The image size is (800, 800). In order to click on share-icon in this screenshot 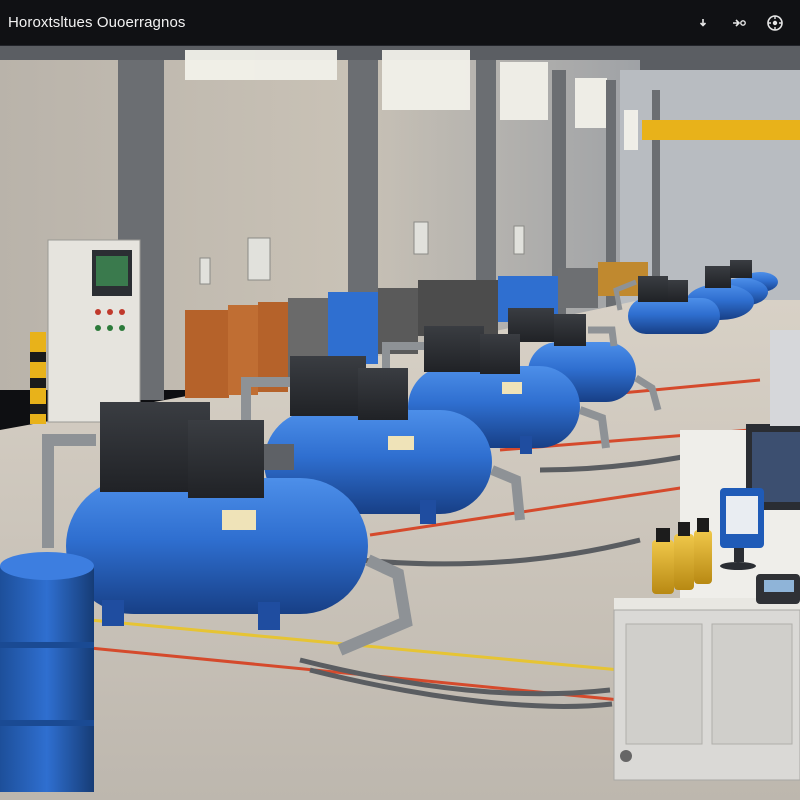, I will do `click(739, 22)`.